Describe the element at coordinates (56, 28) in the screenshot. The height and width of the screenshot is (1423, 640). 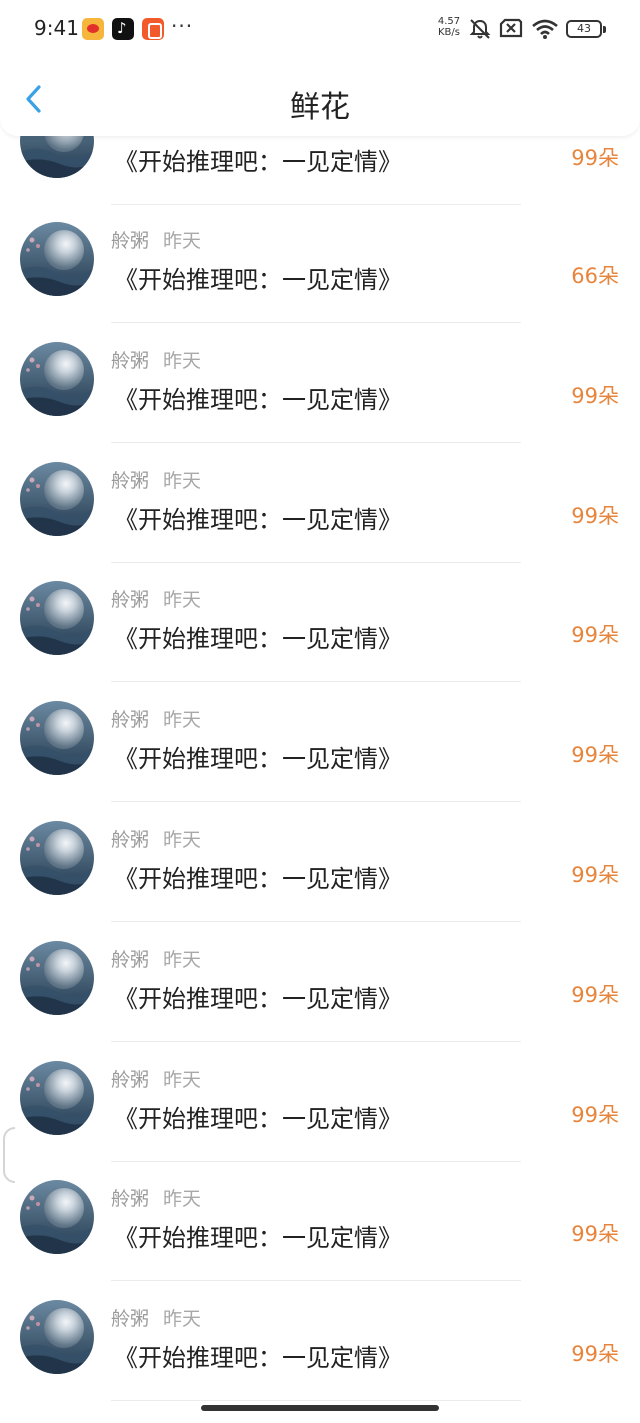
I see `status-time: 9:41` at that location.